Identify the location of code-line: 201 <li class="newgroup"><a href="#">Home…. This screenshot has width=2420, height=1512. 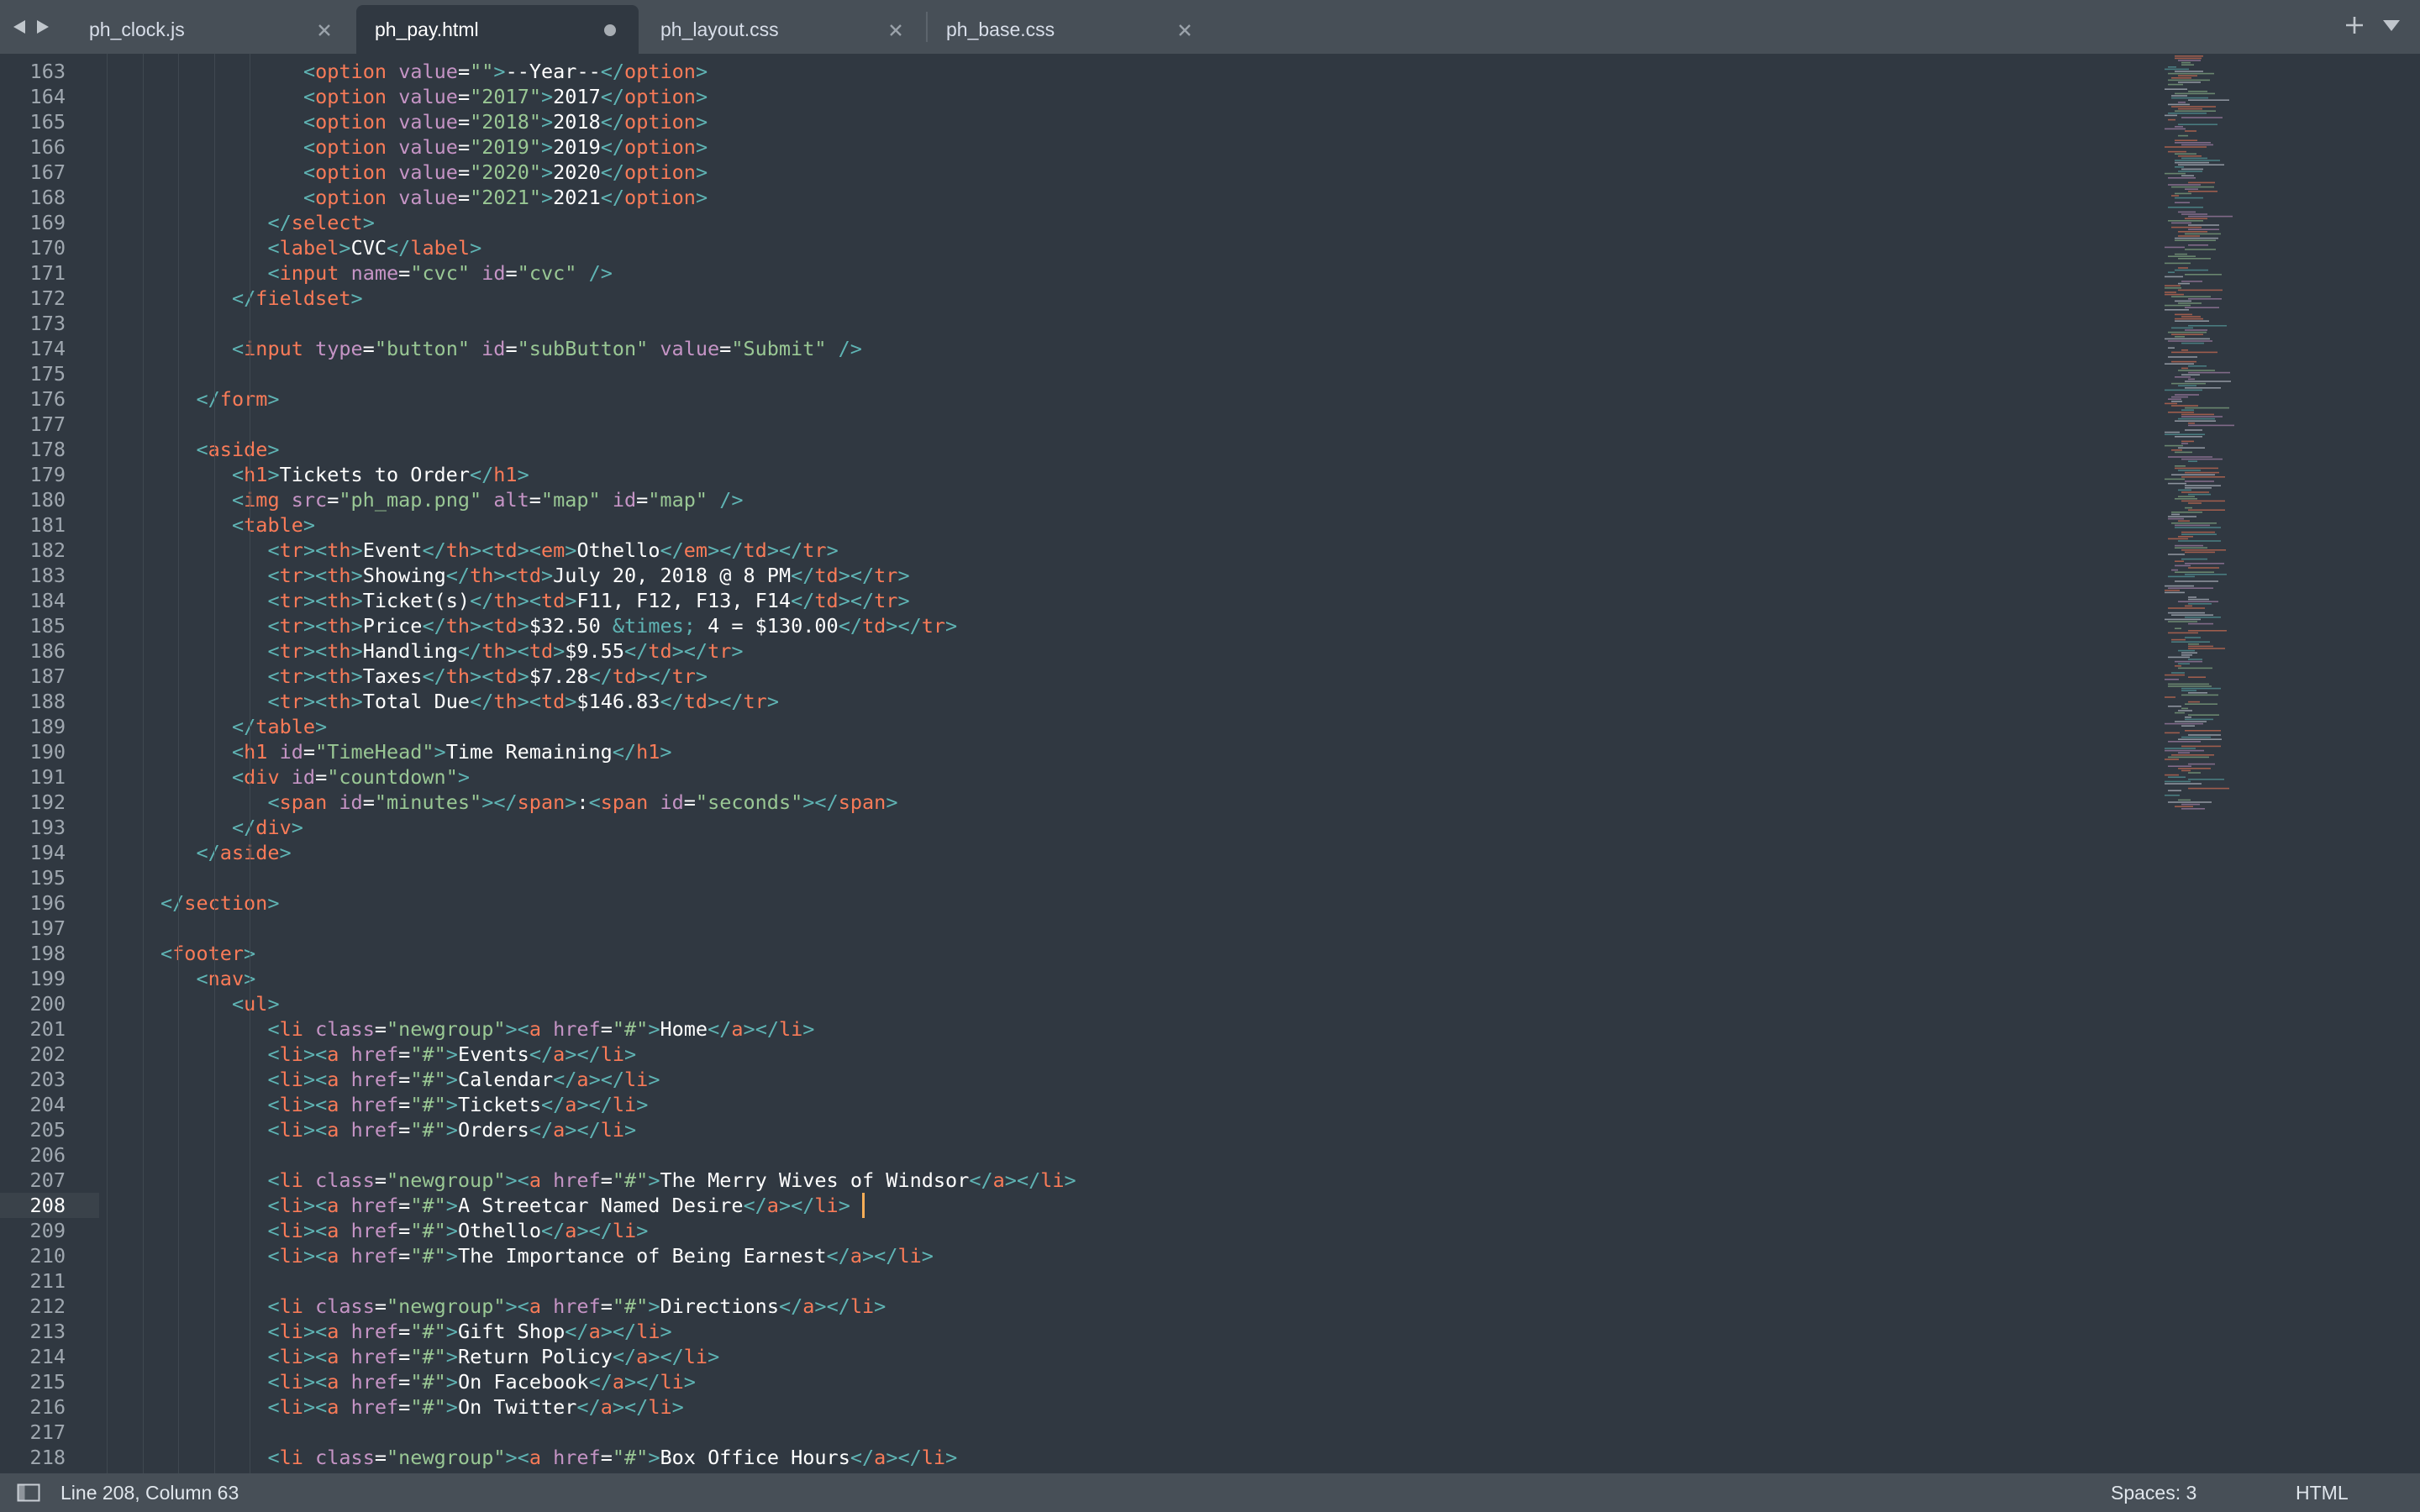
(1075, 1029).